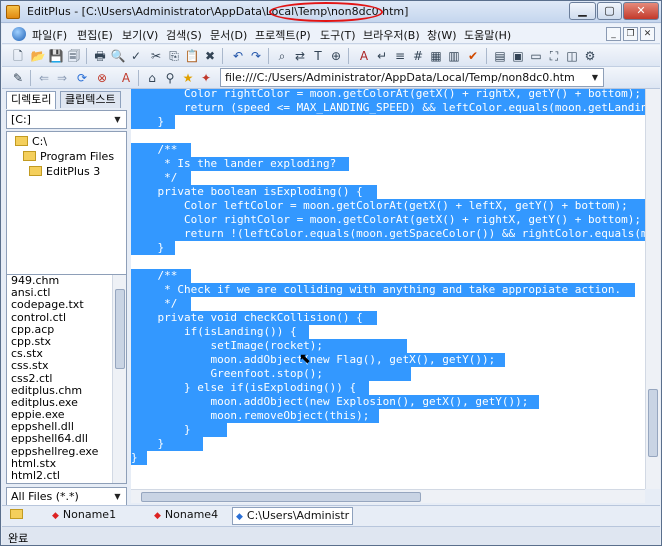 The height and width of the screenshot is (546, 662). Describe the element at coordinates (238, 56) in the screenshot. I see `undo-icon: ↶` at that location.